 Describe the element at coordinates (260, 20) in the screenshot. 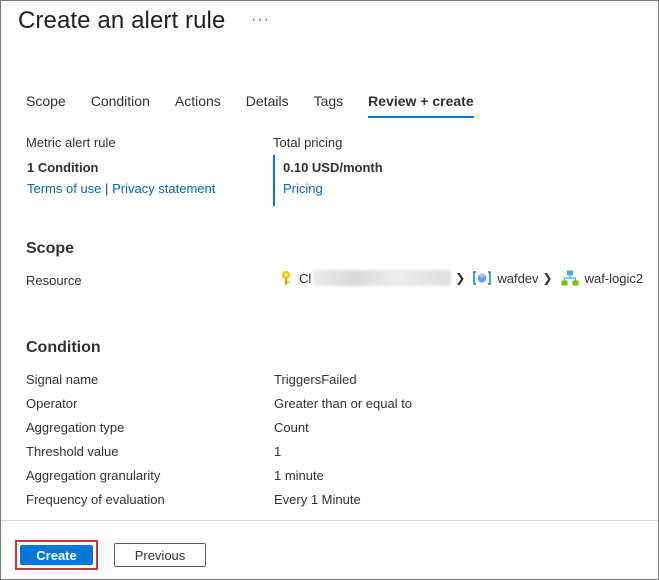

I see `more-options-button: ···` at that location.